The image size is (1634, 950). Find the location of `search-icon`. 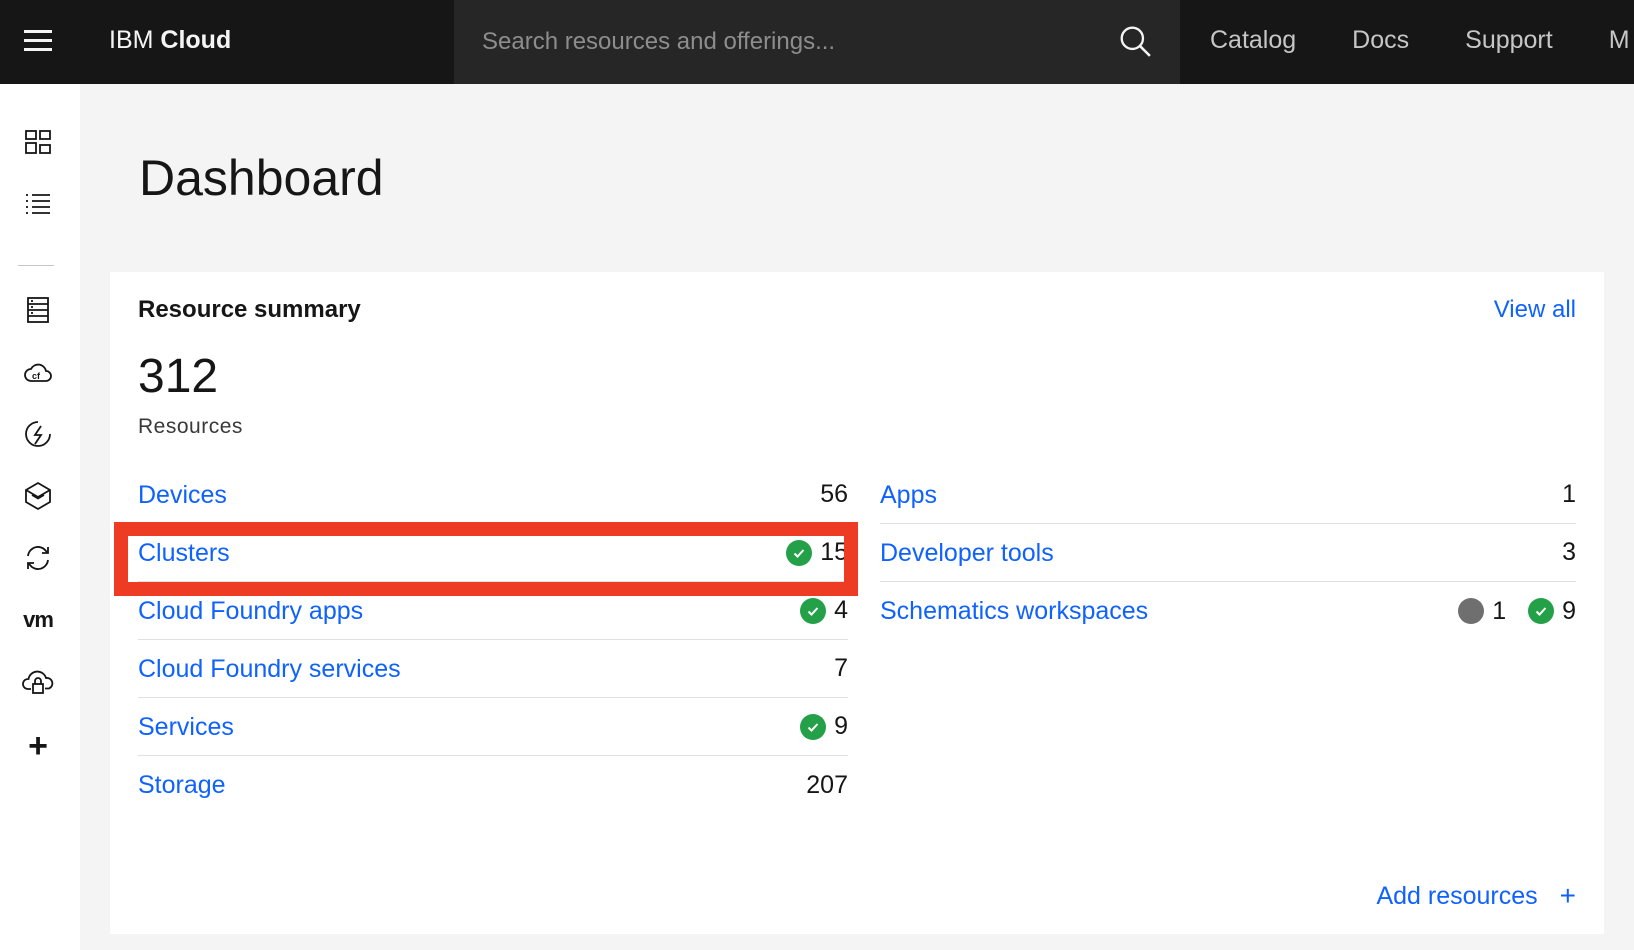

search-icon is located at coordinates (1135, 41).